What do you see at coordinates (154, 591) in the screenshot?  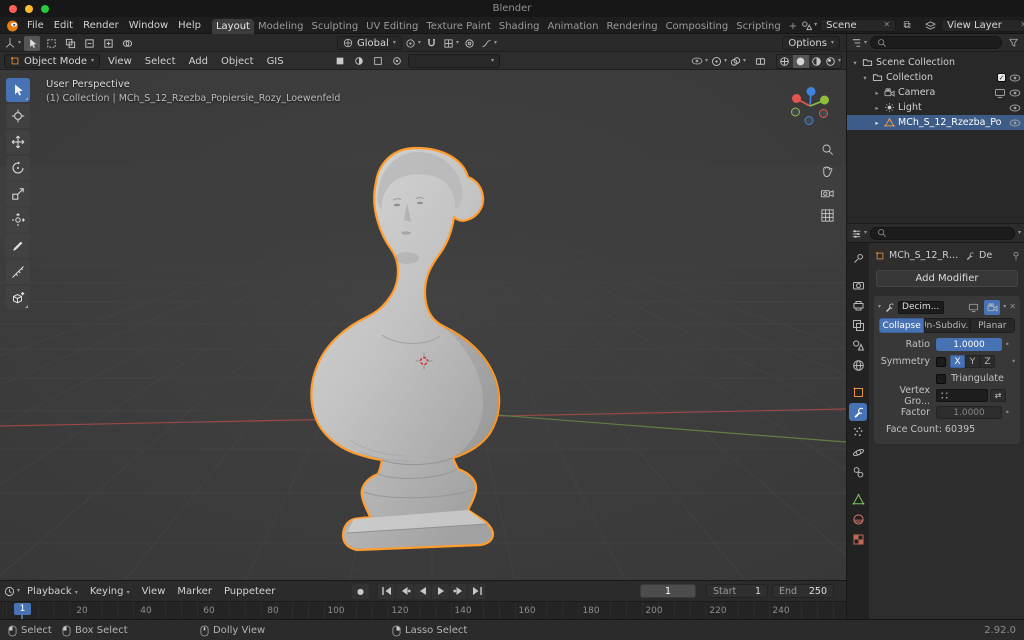 I see `menu-view-timeline: View` at bounding box center [154, 591].